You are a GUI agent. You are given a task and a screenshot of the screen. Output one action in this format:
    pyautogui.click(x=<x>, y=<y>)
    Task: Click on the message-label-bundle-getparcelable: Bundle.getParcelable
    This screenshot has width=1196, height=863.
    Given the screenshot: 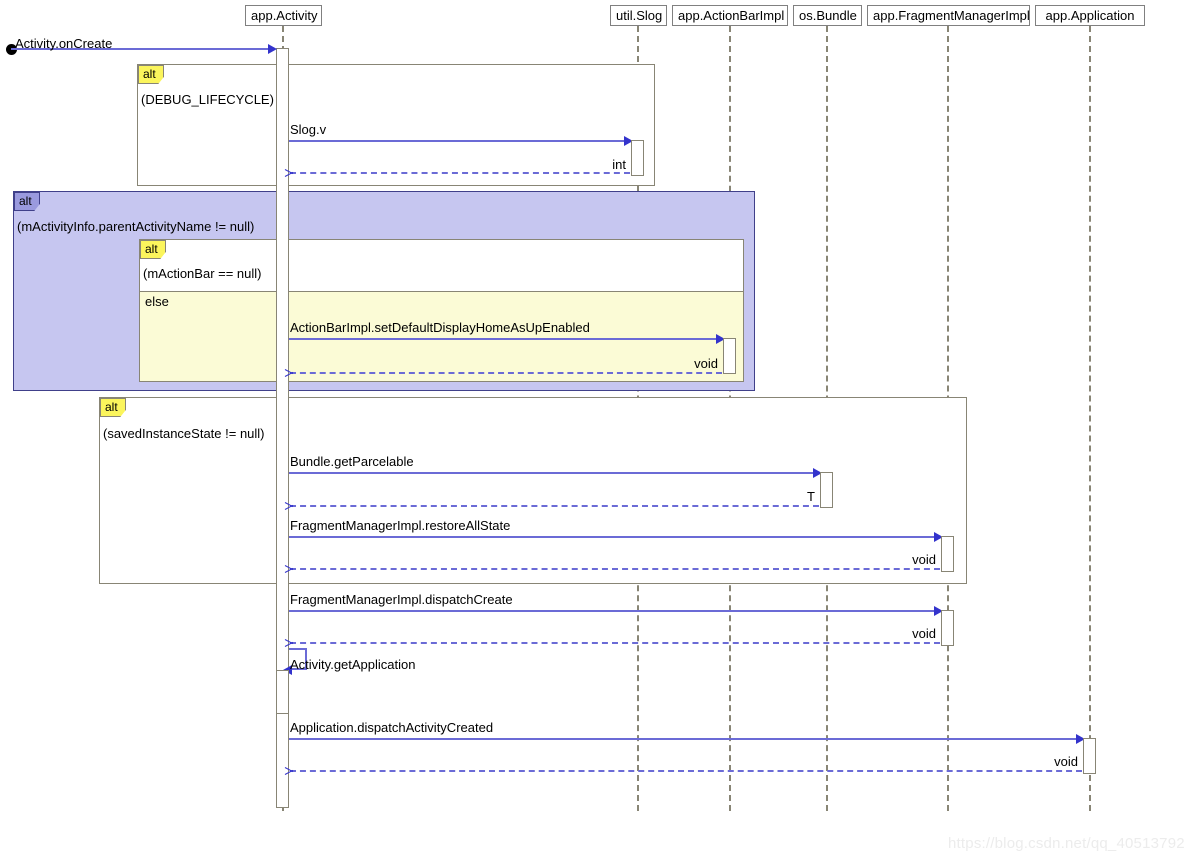 What is the action you would take?
    pyautogui.click(x=352, y=461)
    